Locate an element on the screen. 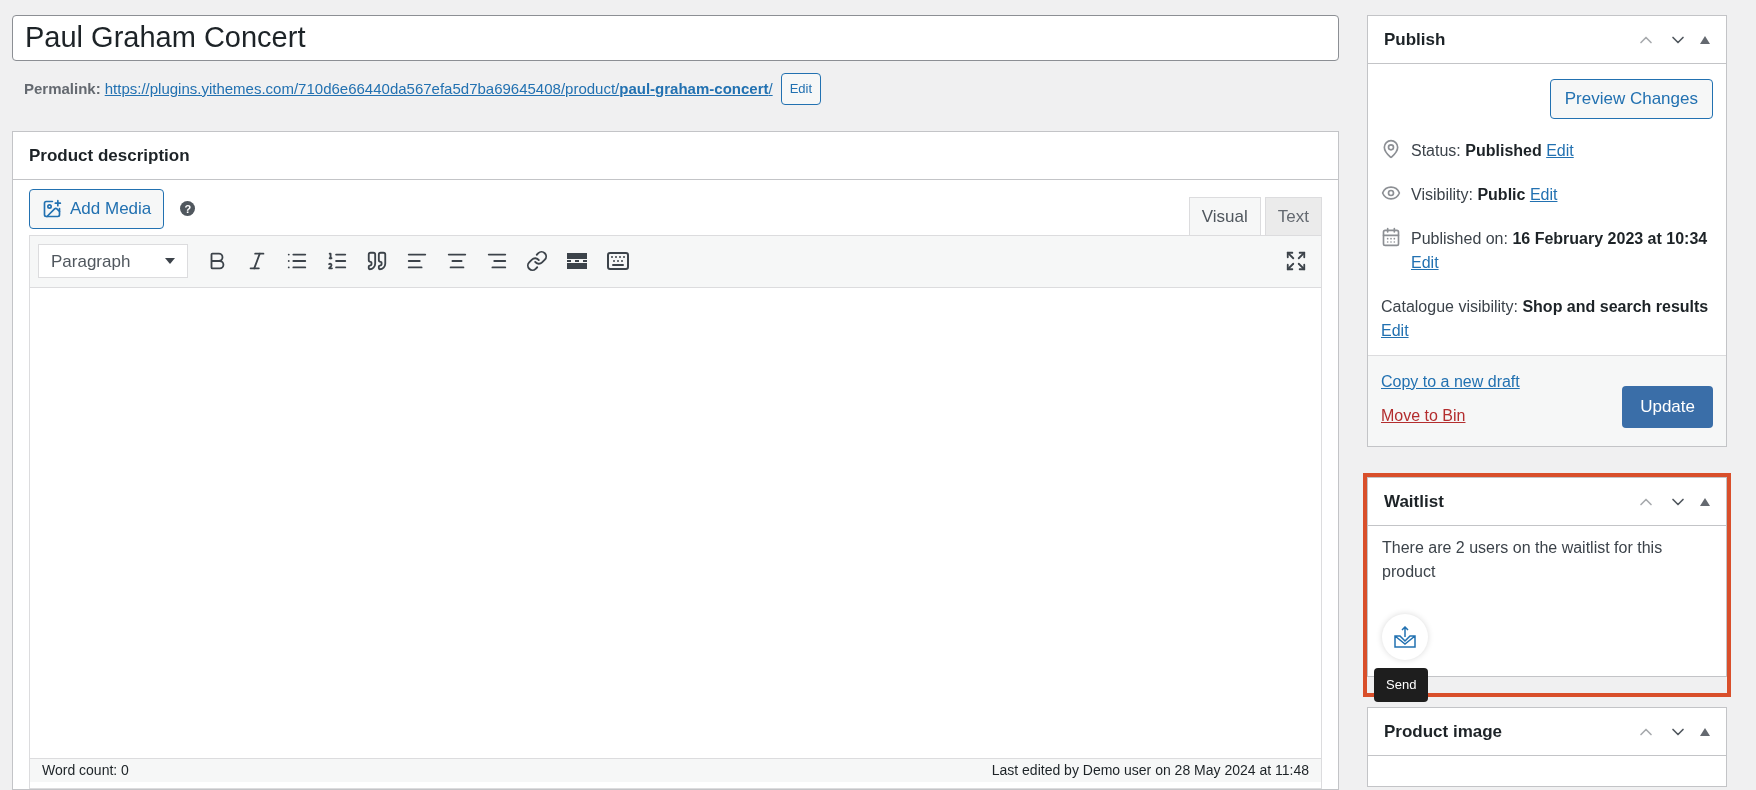 This screenshot has width=1756, height=790. last-edited-text: Last edited by Demo user on 28 May 2024 at 11:48 is located at coordinates (1150, 770).